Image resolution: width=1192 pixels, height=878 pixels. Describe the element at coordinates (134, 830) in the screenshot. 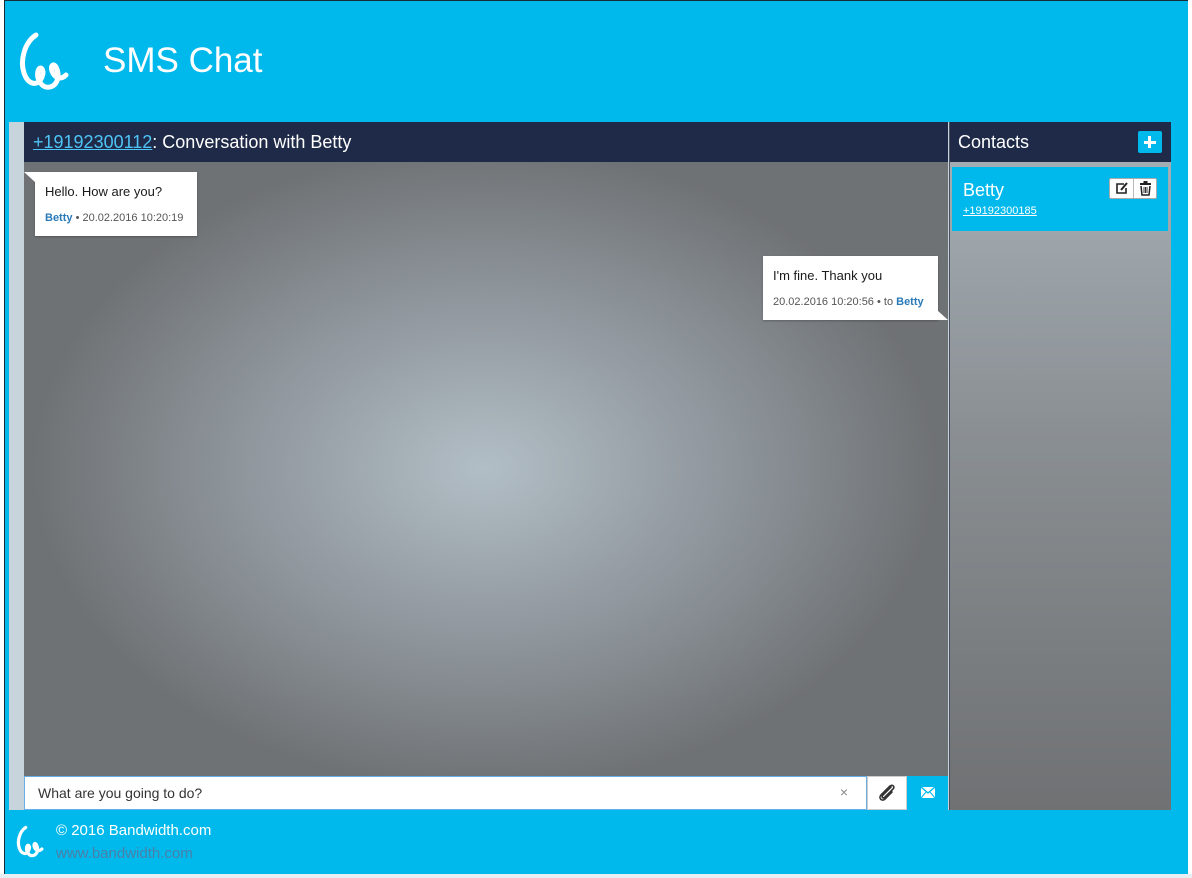

I see `copyright-text: © 2016 Bandwidth.com` at that location.